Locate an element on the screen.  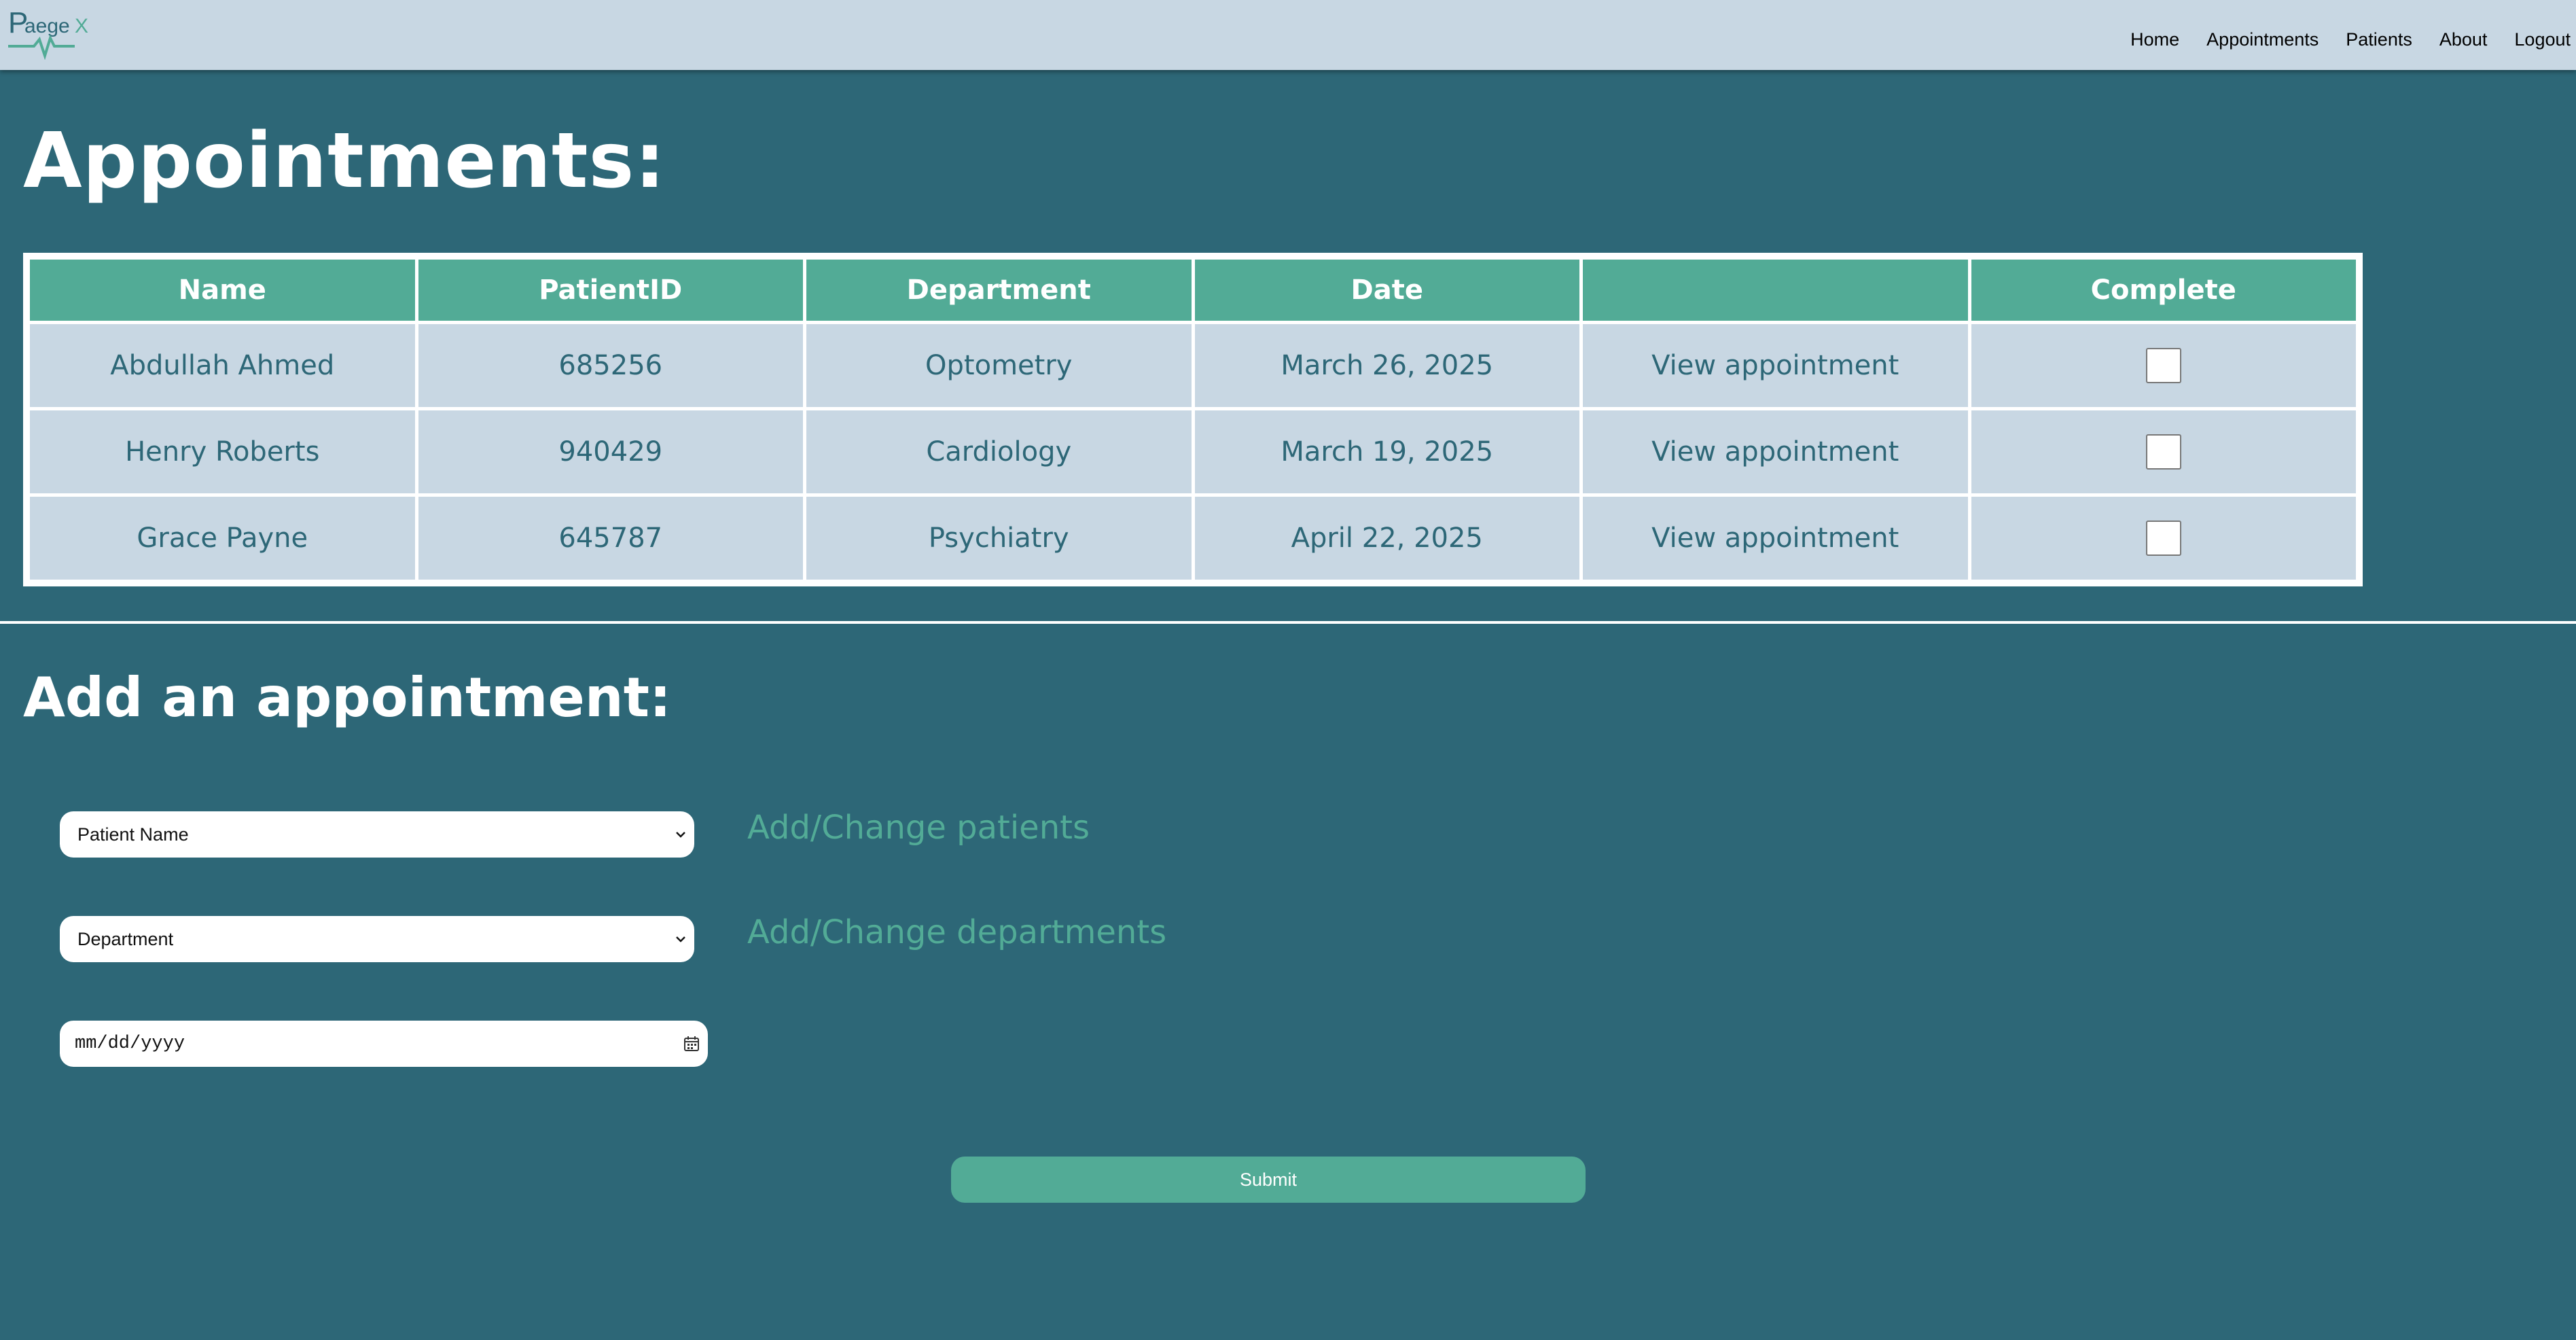
cell-date: March 19, 2025 is located at coordinates (1386, 451).